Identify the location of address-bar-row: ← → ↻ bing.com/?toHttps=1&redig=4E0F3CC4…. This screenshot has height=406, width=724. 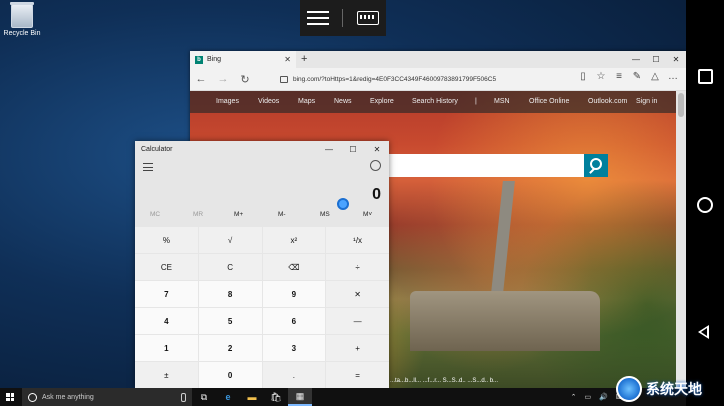
(438, 79).